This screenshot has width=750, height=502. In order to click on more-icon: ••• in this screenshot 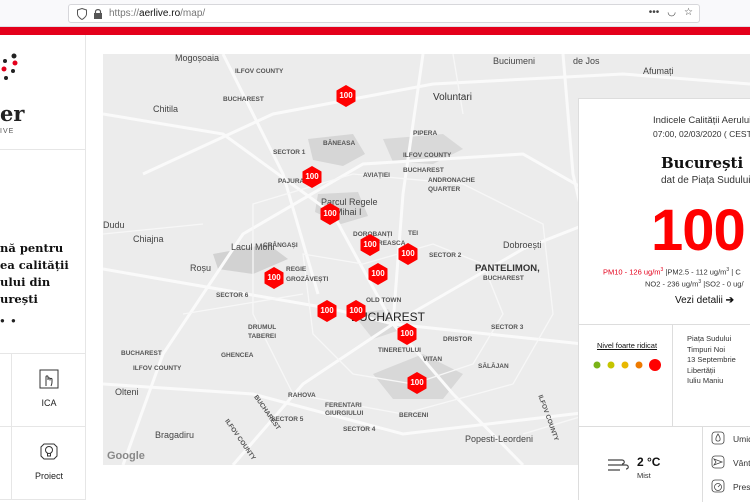, I will do `click(654, 12)`.